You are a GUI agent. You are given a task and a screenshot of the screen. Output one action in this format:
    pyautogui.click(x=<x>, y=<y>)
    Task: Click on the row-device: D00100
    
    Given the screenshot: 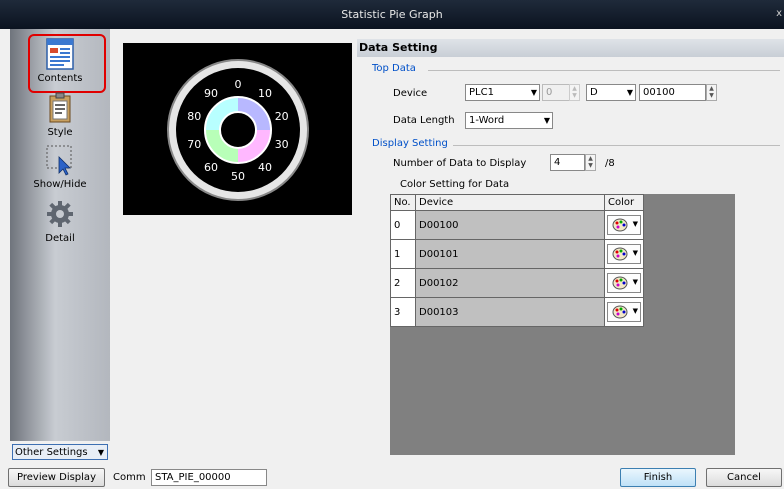 What is the action you would take?
    pyautogui.click(x=510, y=225)
    